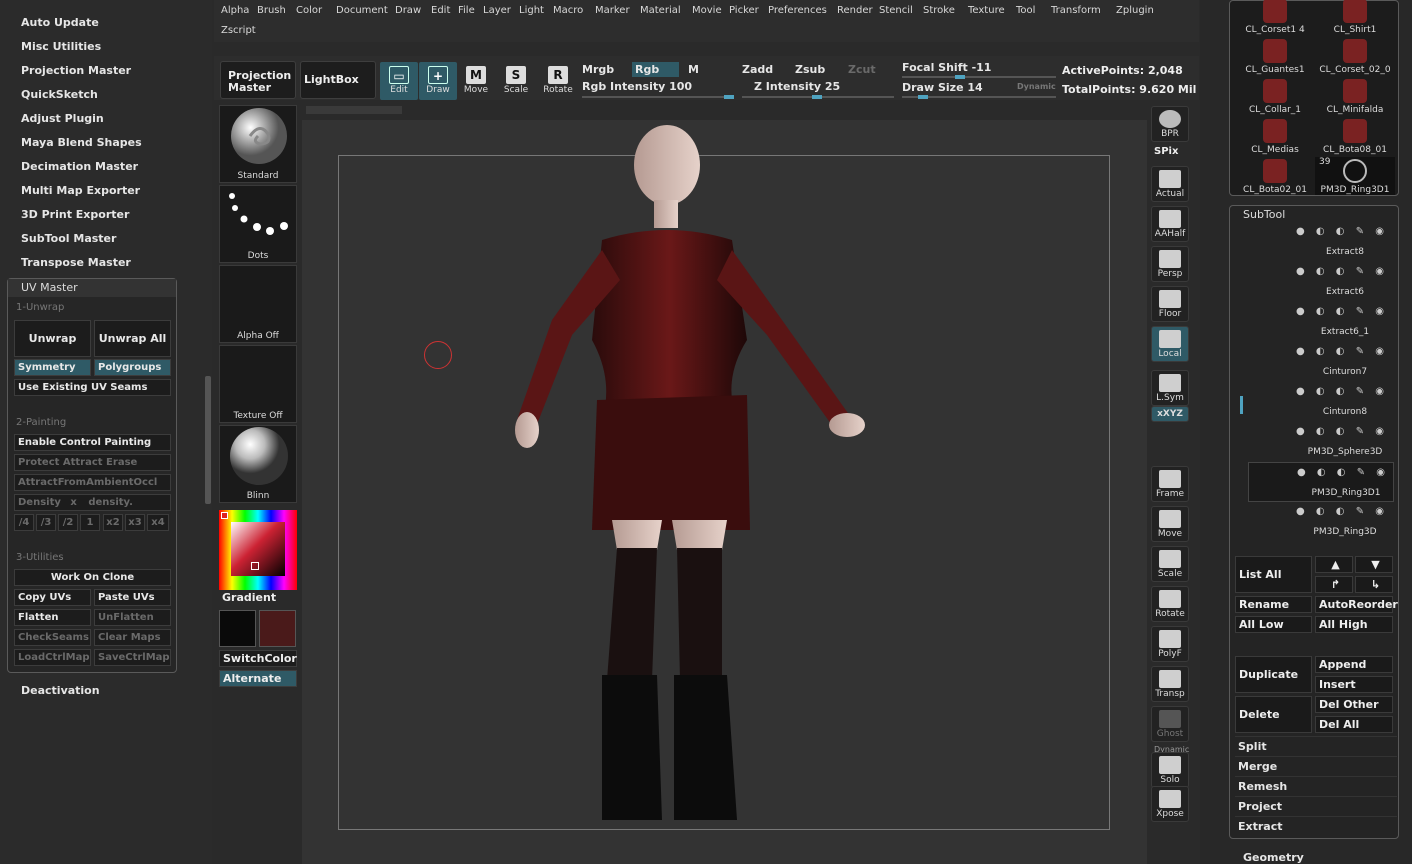  What do you see at coordinates (92, 577) in the screenshot?
I see `work-on-clone-button: Work On Clone` at bounding box center [92, 577].